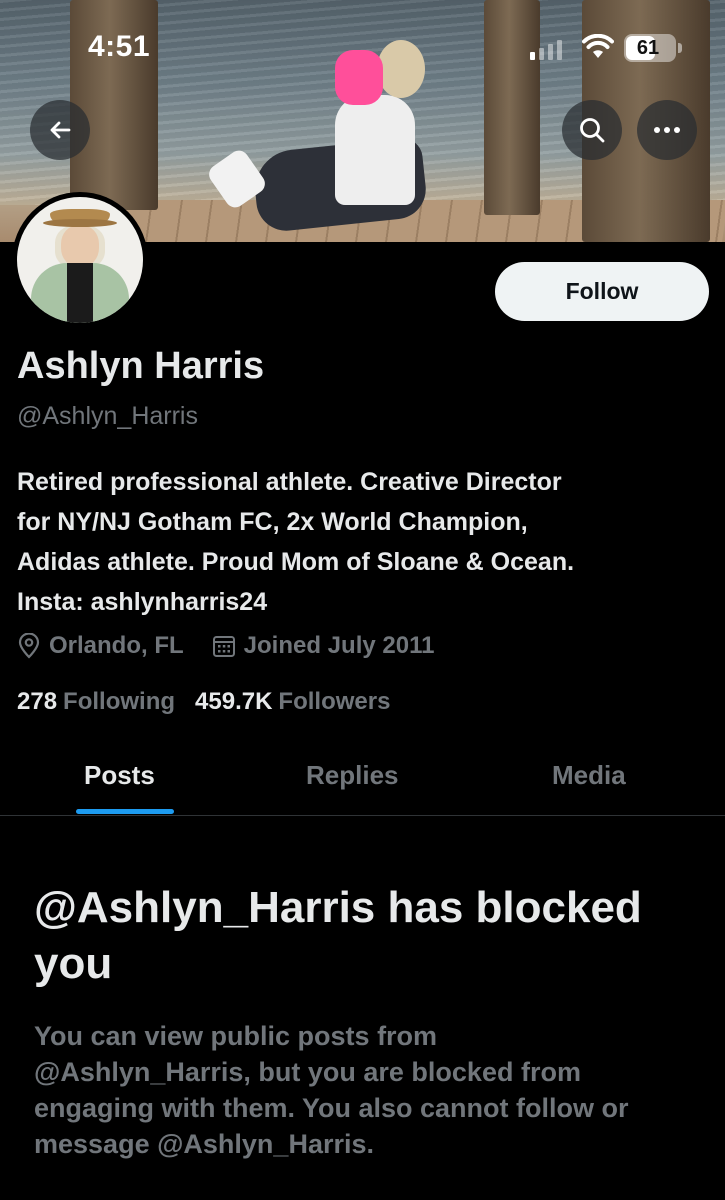 This screenshot has width=725, height=1200. I want to click on followers-count: 459.7K, so click(234, 701).